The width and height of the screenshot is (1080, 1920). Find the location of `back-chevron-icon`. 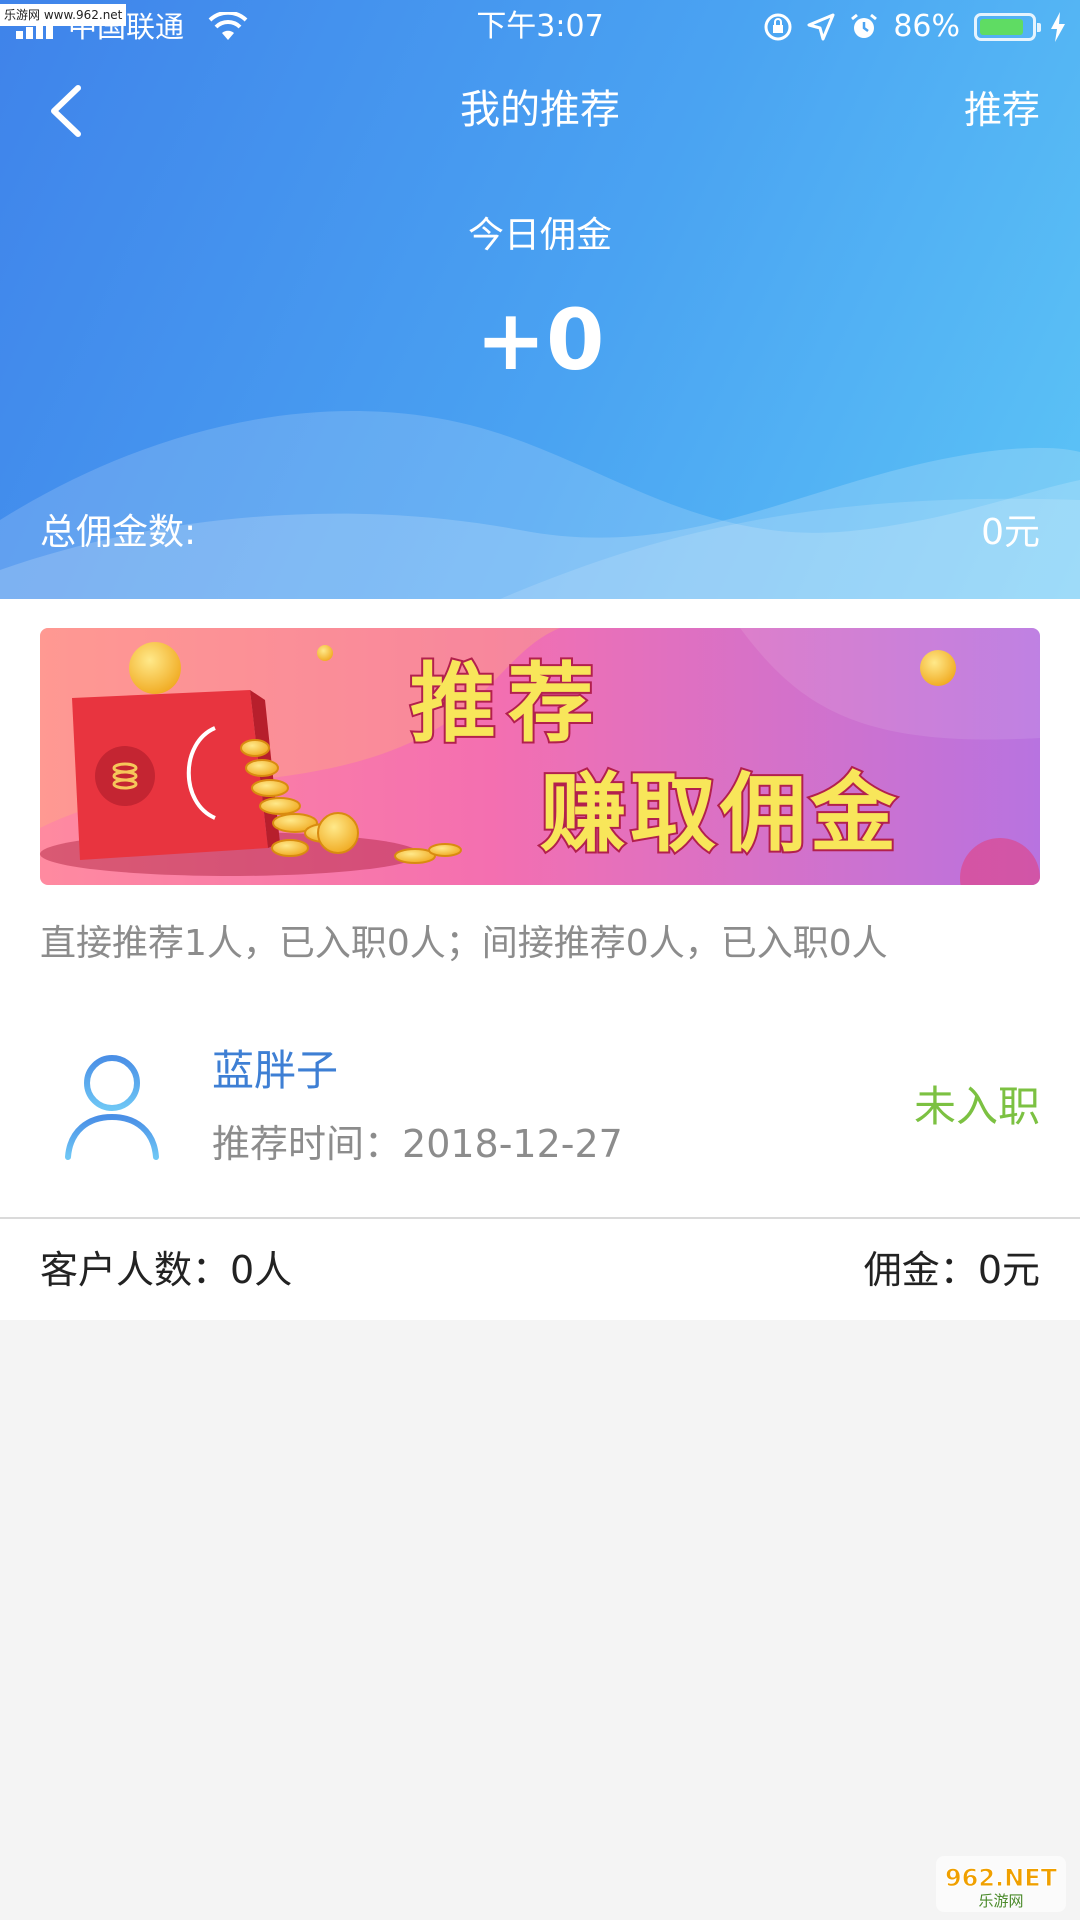

back-chevron-icon is located at coordinates (67, 111).